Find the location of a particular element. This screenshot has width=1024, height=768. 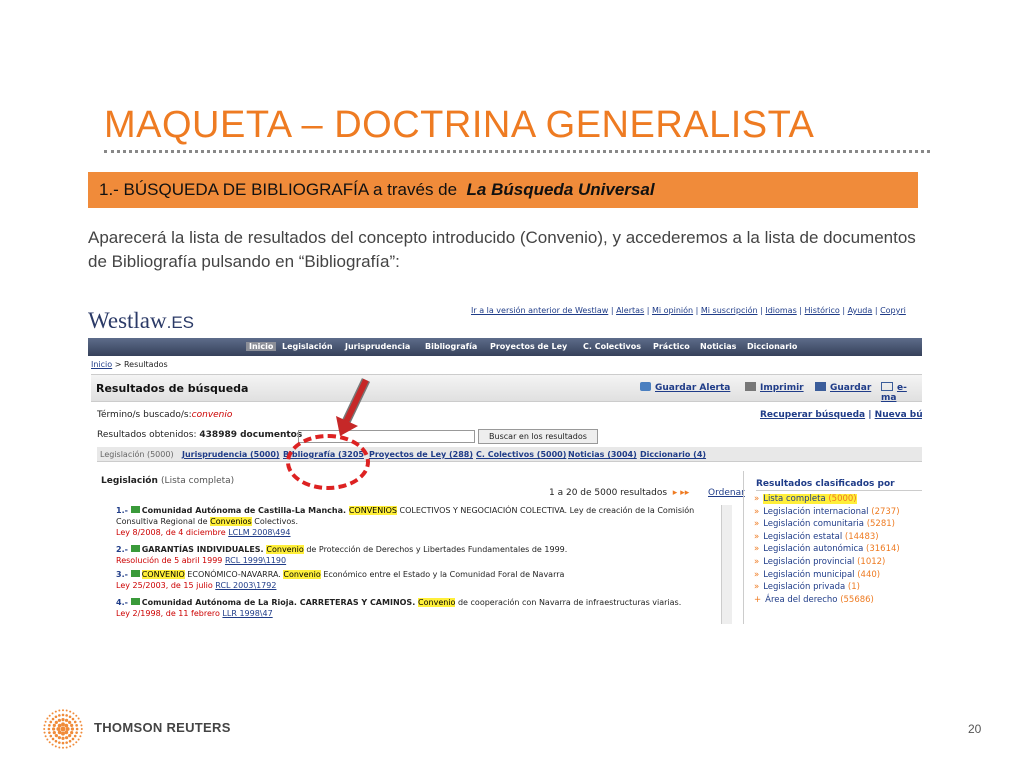

tab: Noticias (3004) is located at coordinates (602, 454).